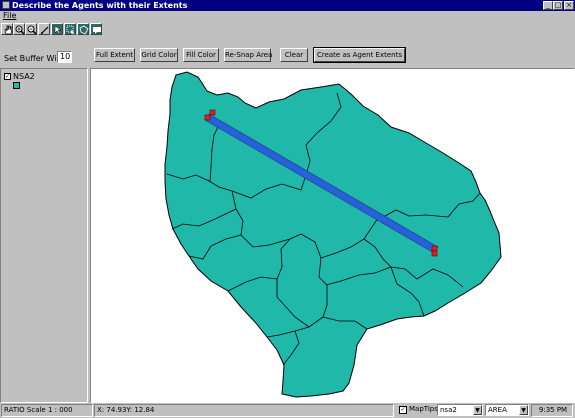 This screenshot has height=418, width=575. Describe the element at coordinates (19, 29) in the screenshot. I see `zoom-in-icon` at that location.